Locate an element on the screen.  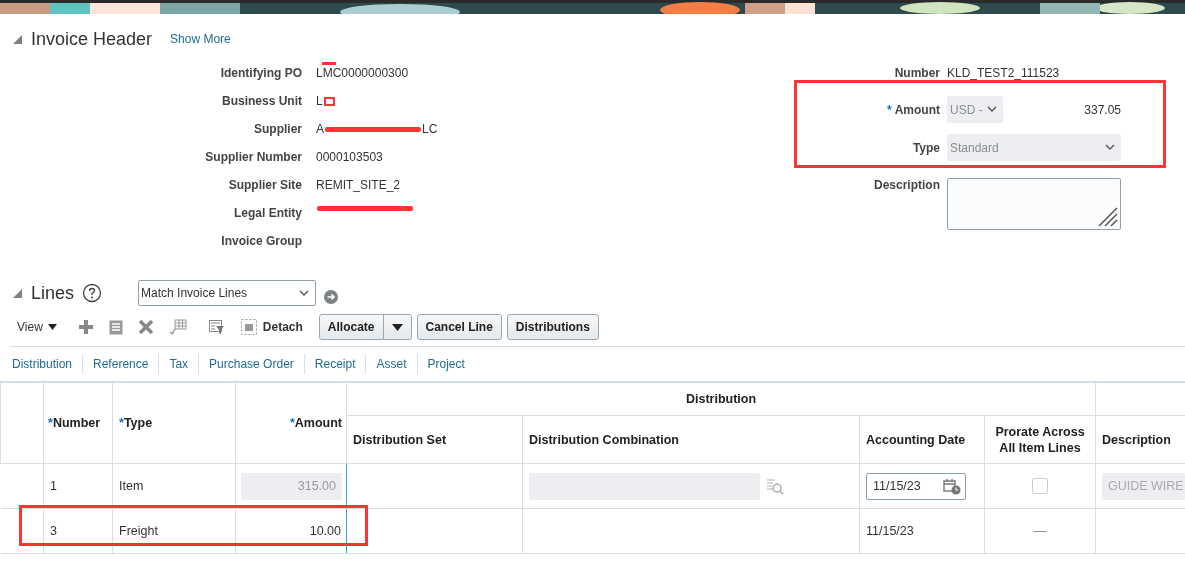
action-select: Match Invoice Lines is located at coordinates (227, 293).